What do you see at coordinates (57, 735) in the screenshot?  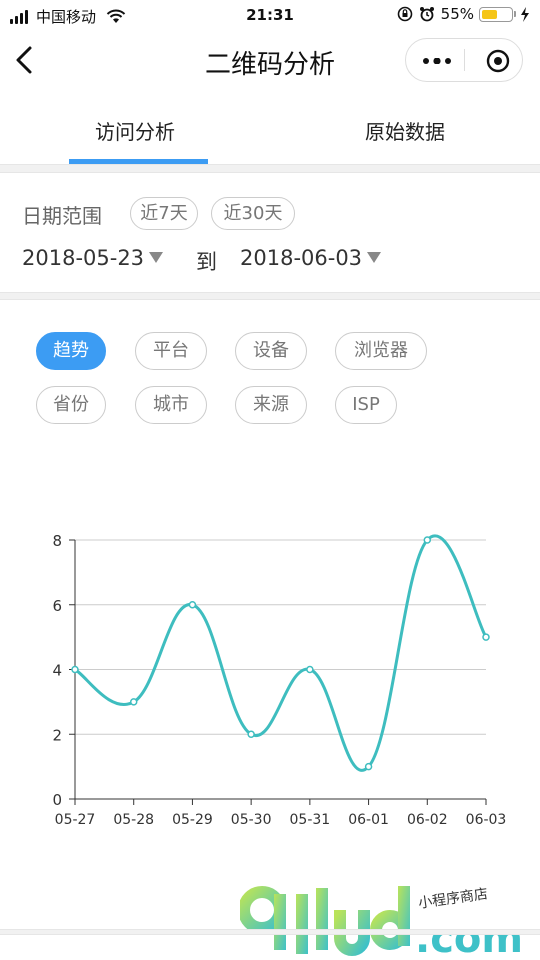 I see `y-tick-label: 2` at bounding box center [57, 735].